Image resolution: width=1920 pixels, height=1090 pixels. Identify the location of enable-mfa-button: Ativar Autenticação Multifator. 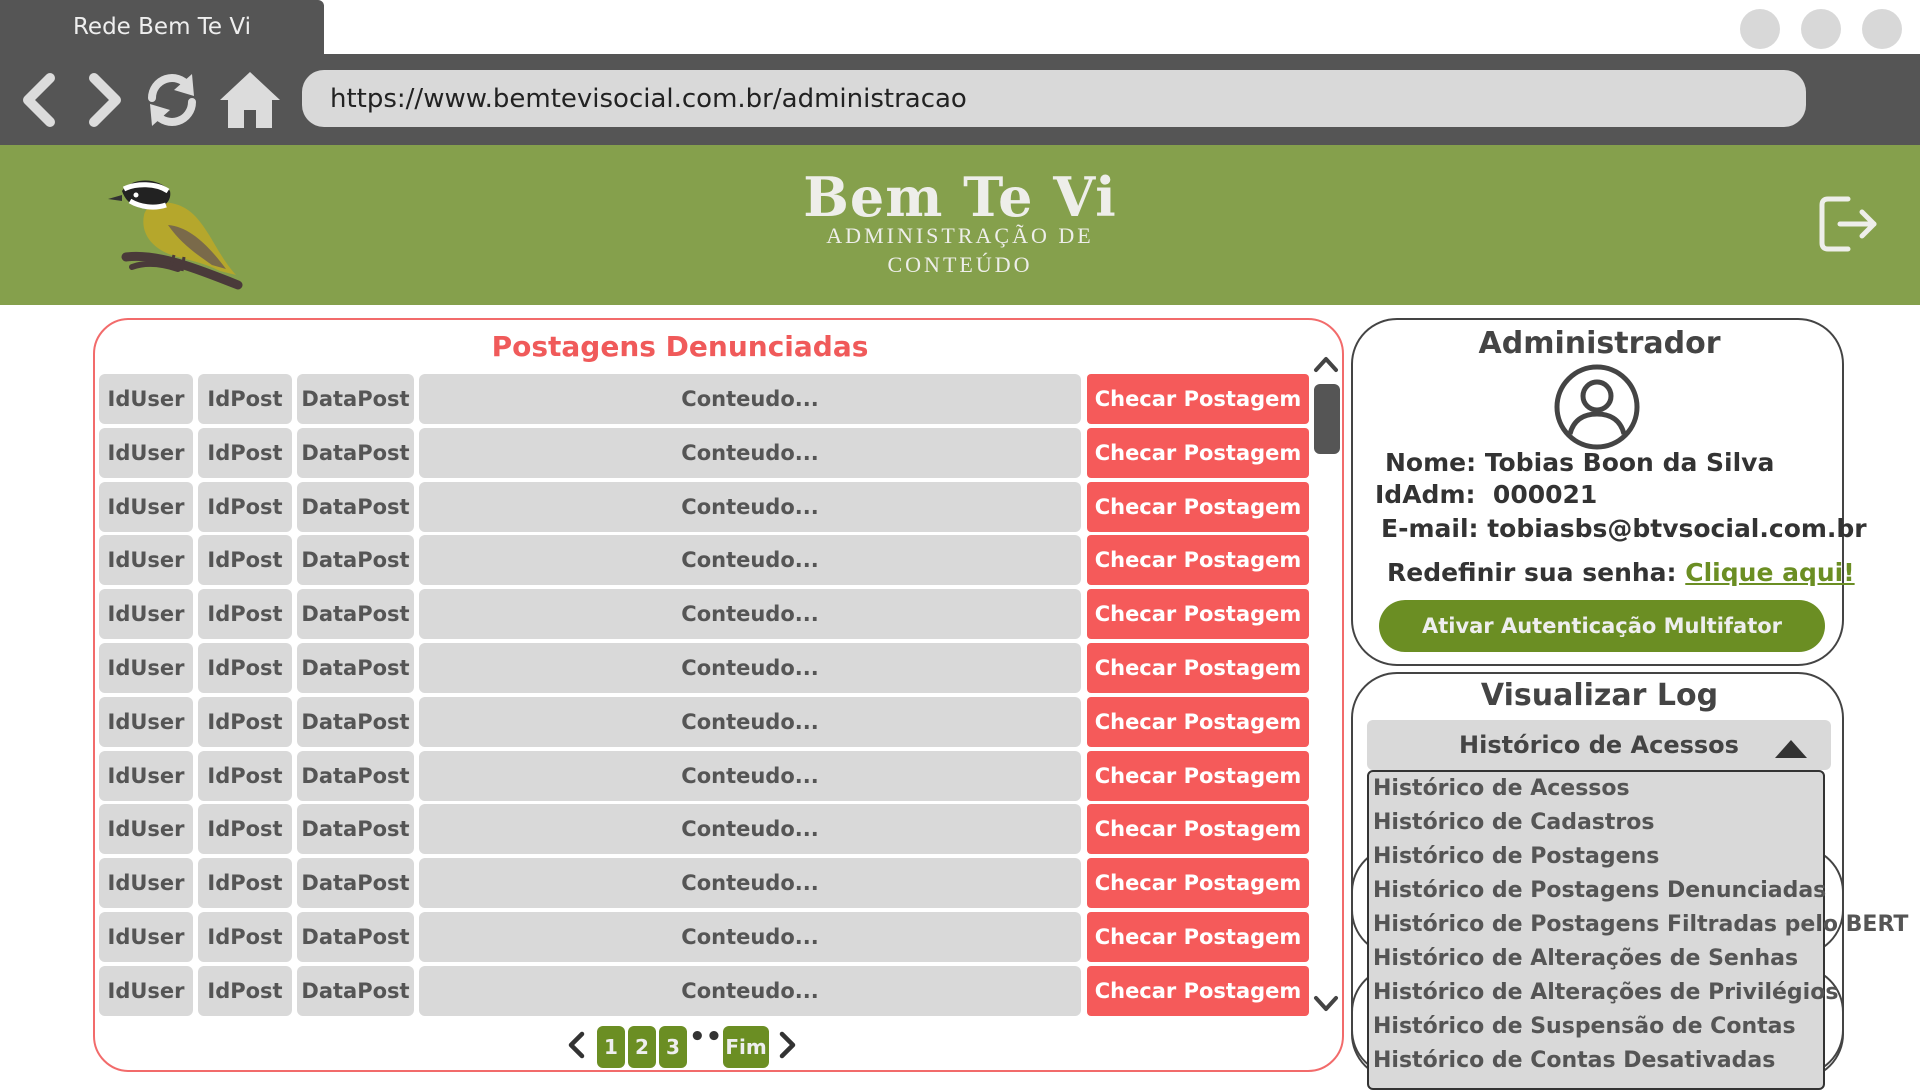
(1602, 626).